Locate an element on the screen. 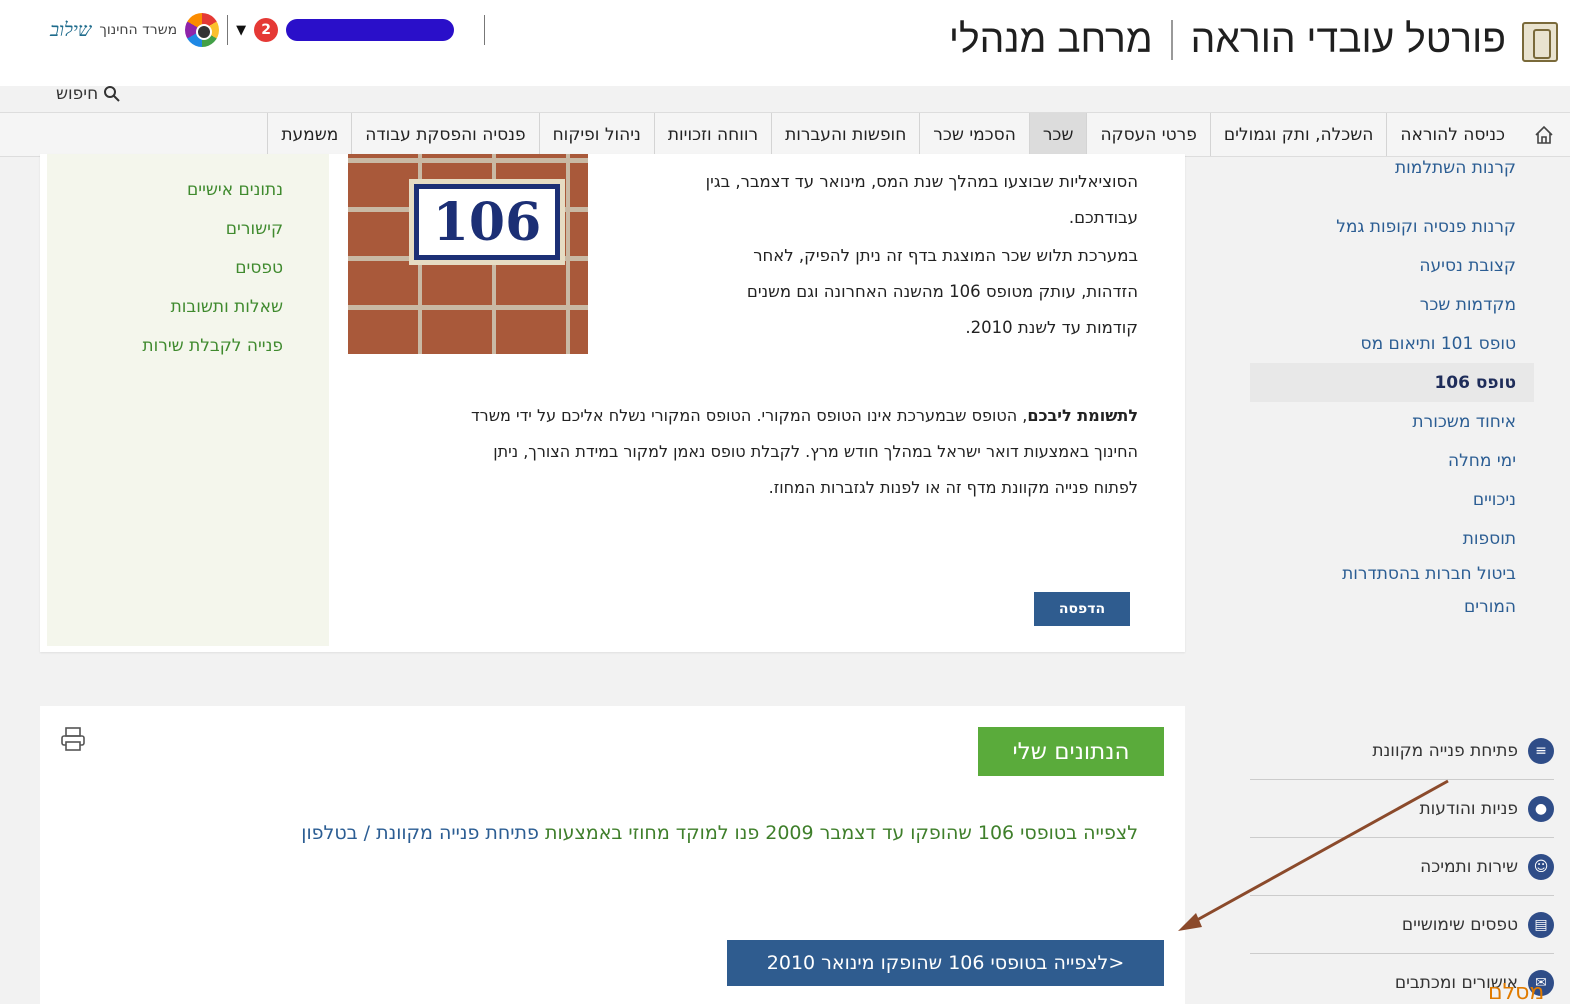 Image resolution: width=1570 pixels, height=1004 pixels. sidebar-item-union-cancel: ביטול חברות בהסתדרות המורים is located at coordinates (1424, 591).